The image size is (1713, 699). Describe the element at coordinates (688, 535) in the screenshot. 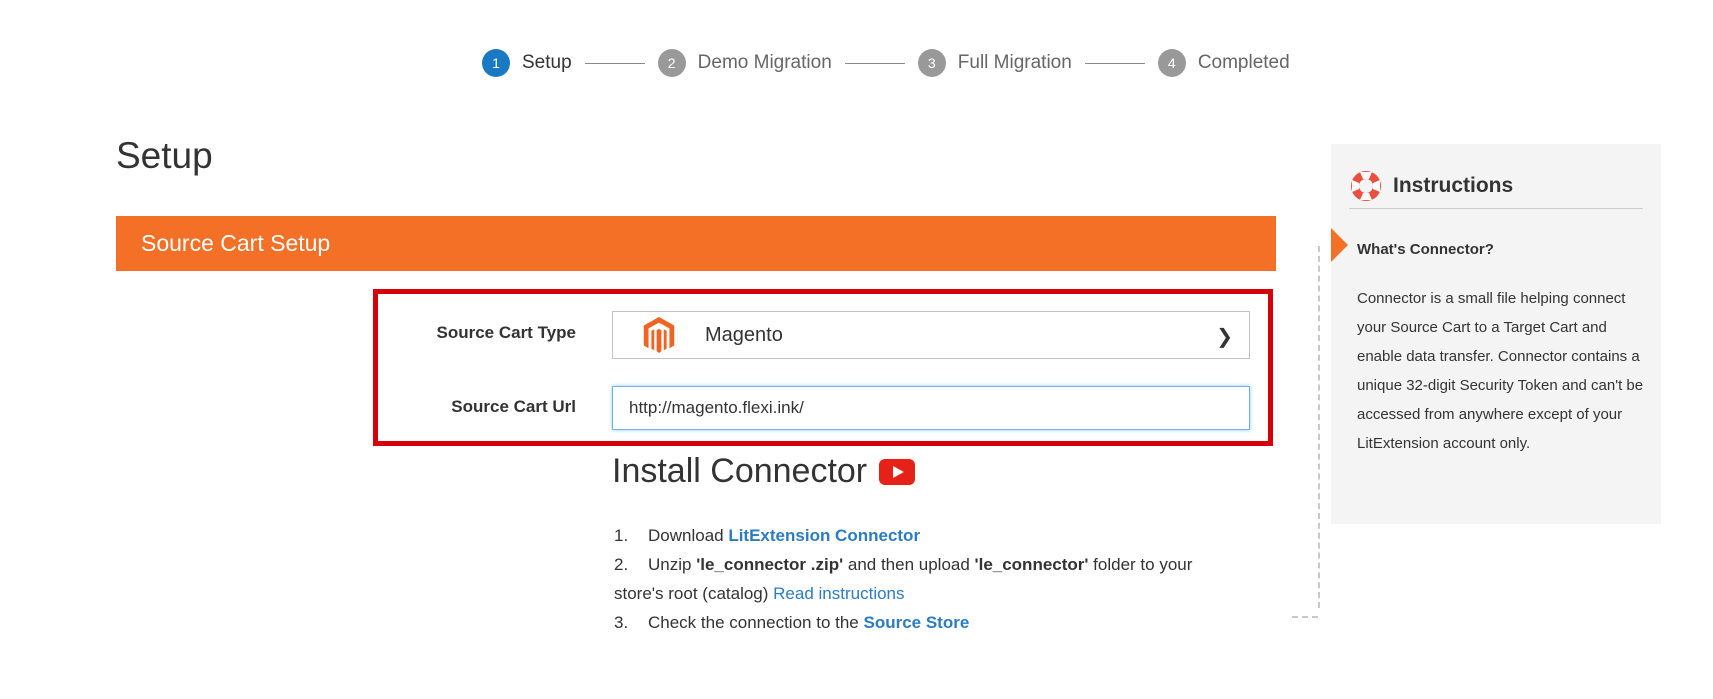

I see `step-text: Download` at that location.